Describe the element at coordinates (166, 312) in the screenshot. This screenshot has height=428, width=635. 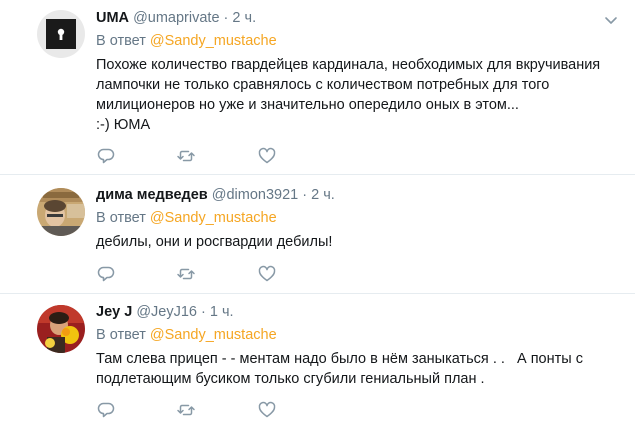
I see `user-handle: @JeyJ16` at that location.